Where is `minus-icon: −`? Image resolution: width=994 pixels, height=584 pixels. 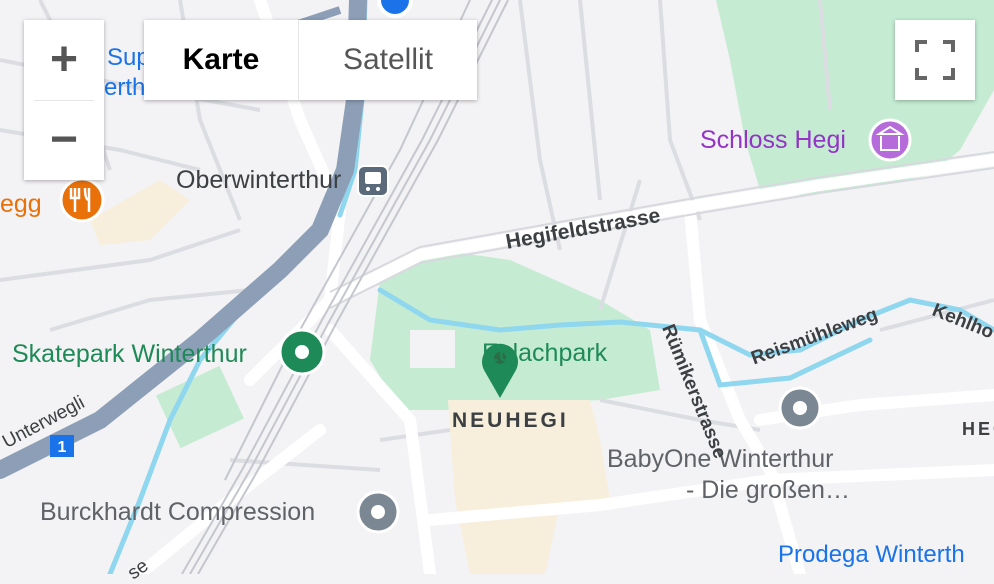
minus-icon: − is located at coordinates (64, 139).